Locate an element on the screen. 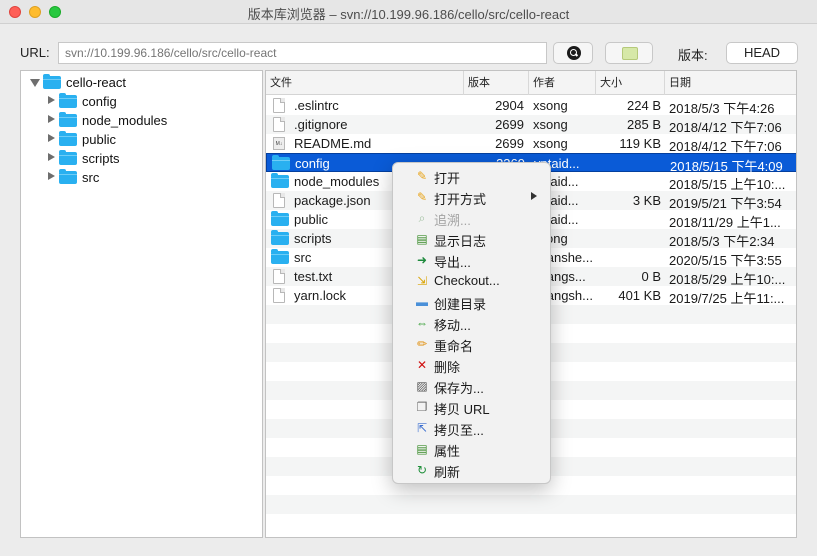  column-header-author: 作者 is located at coordinates (562, 83).